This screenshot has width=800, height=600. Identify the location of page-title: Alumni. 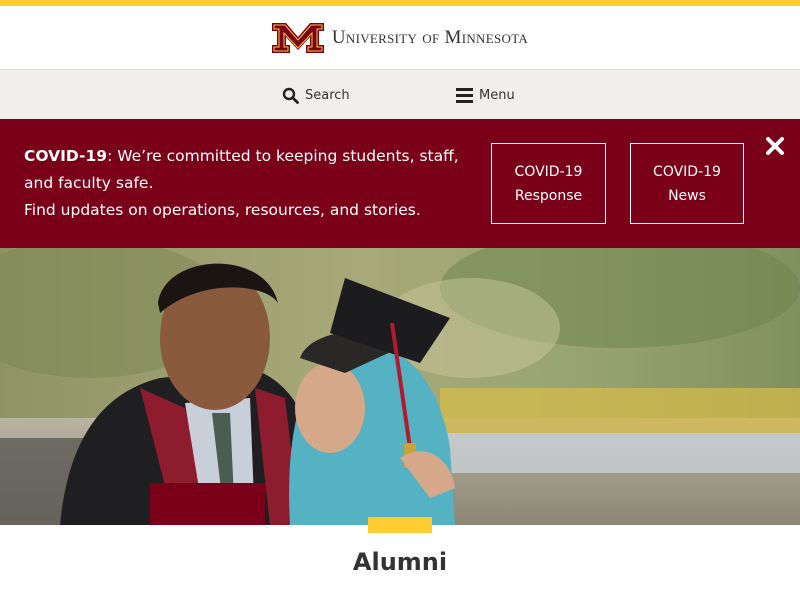
(400, 562).